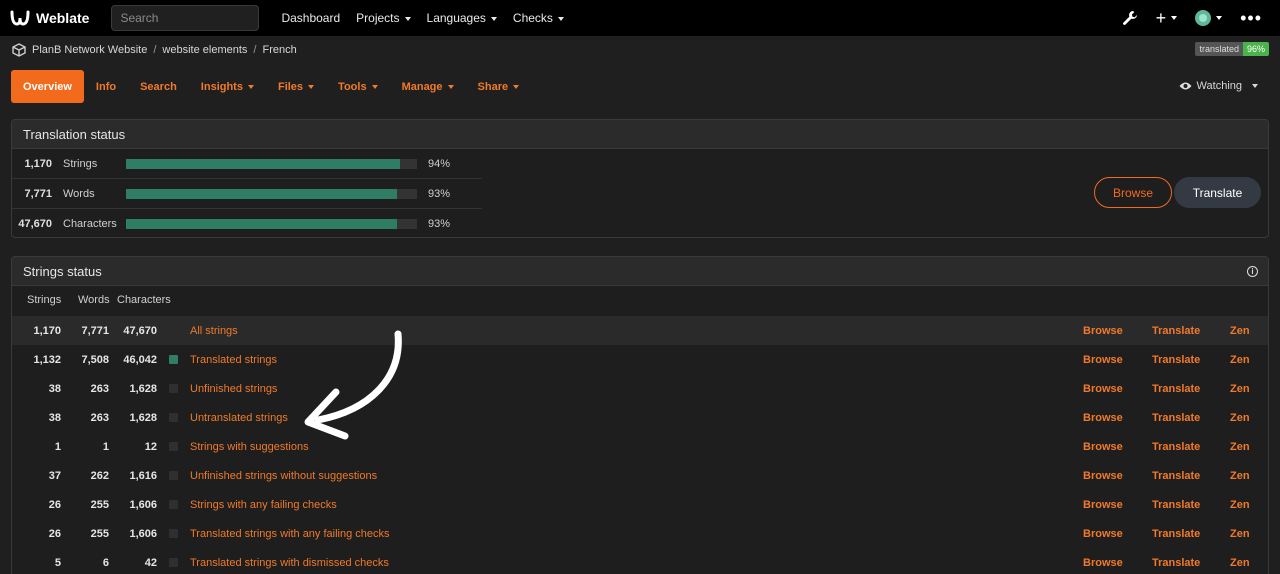 The height and width of the screenshot is (574, 1280). What do you see at coordinates (47, 86) in the screenshot?
I see `tab-overview: Overview` at bounding box center [47, 86].